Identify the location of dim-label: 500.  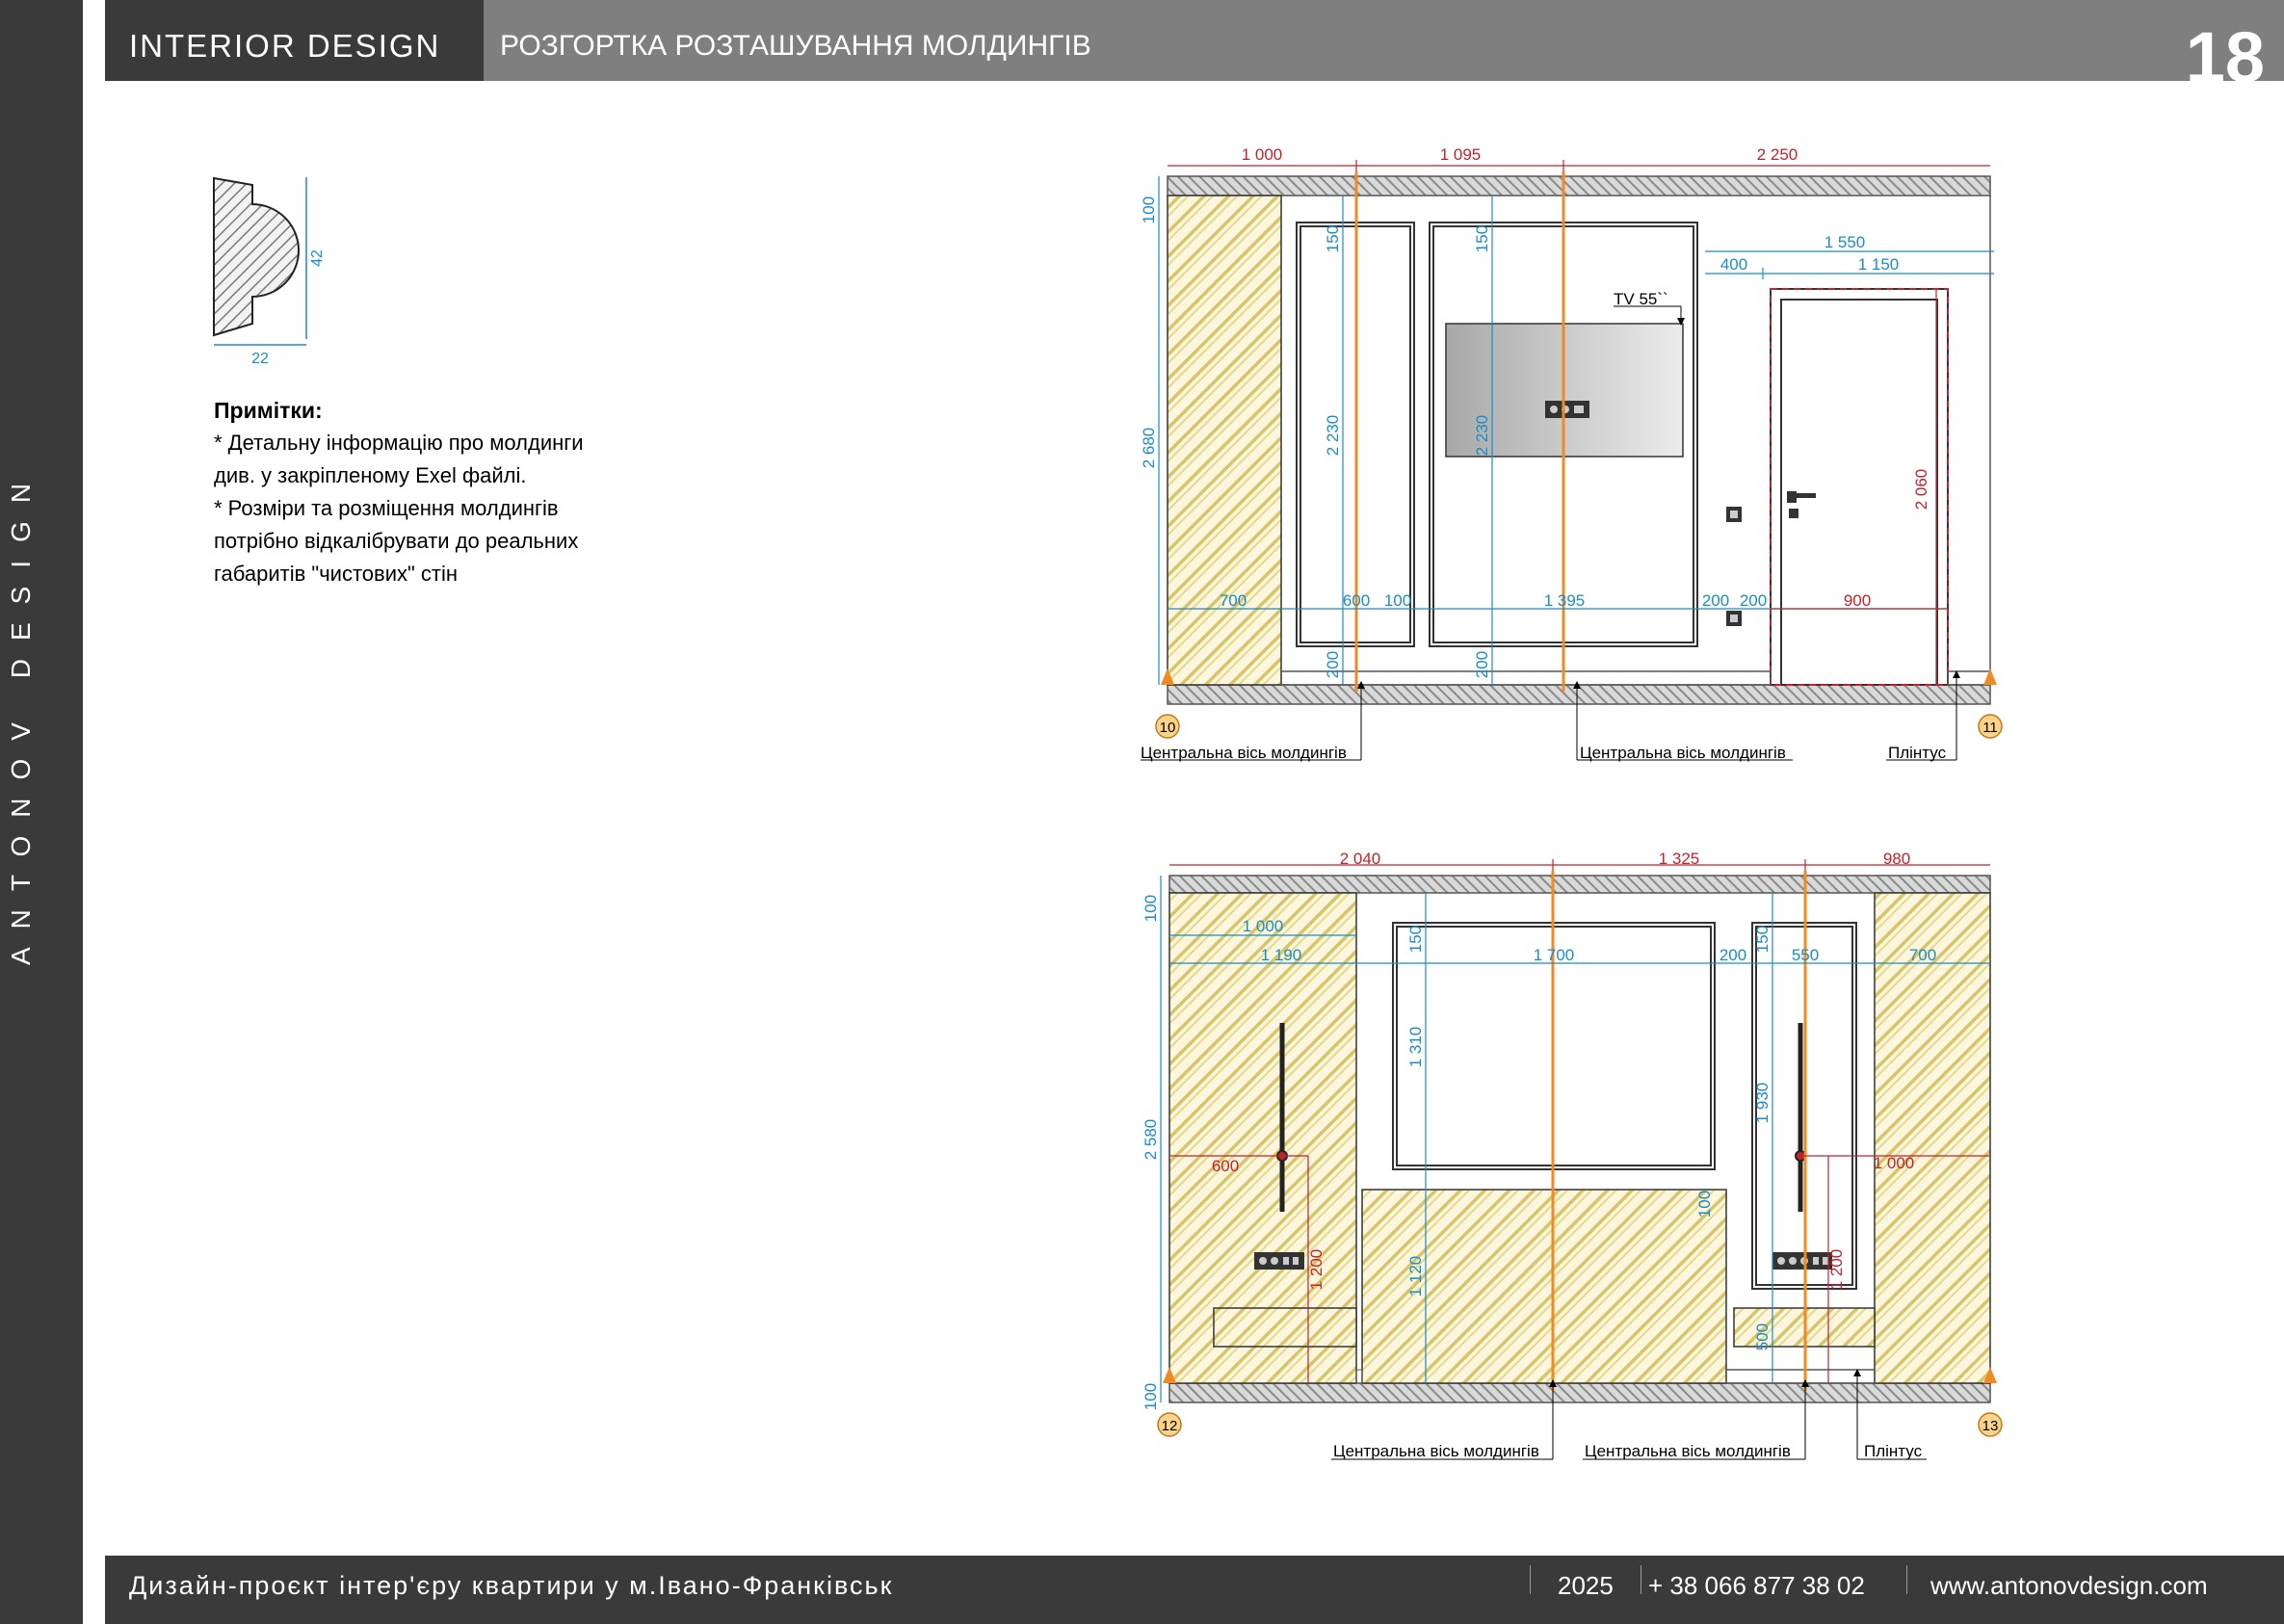
(1762, 1336).